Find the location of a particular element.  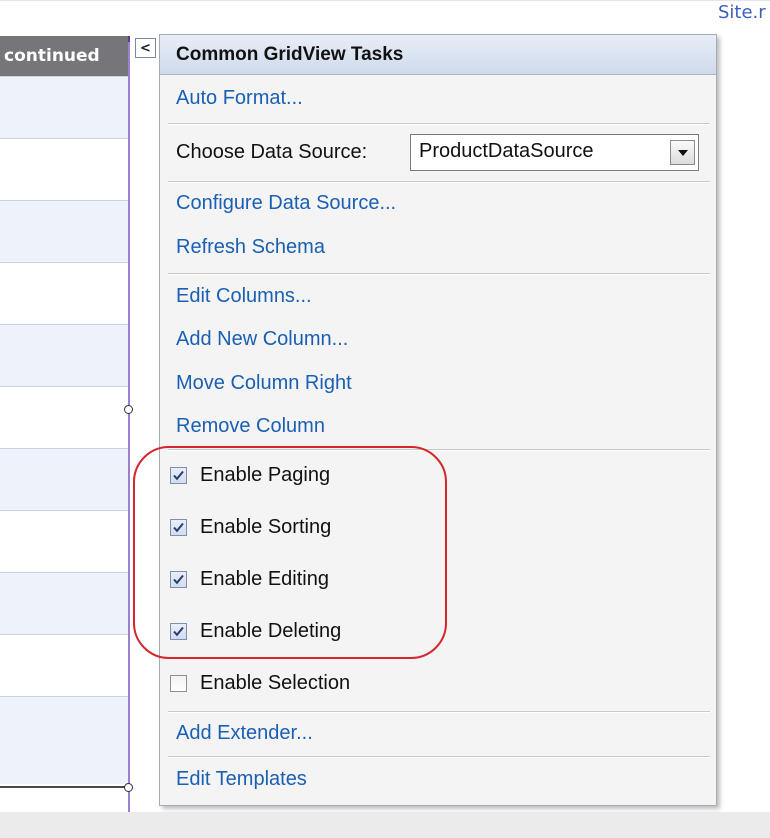

enable-selection-checkbox is located at coordinates (178, 683).